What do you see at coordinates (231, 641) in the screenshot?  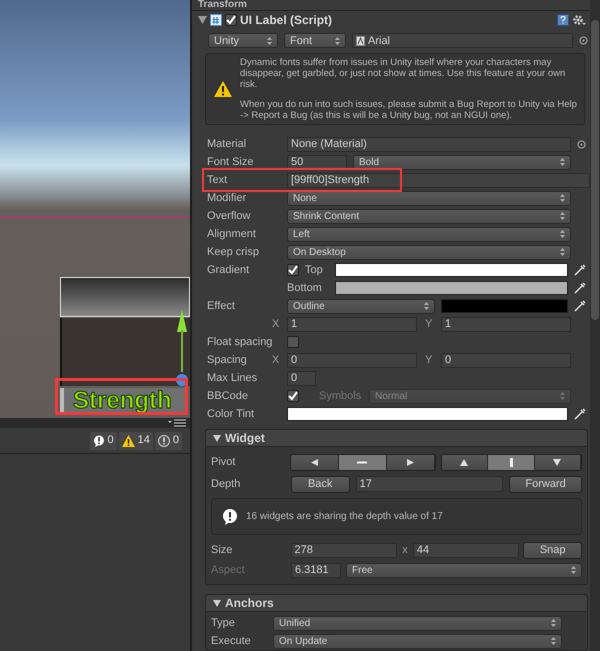 I see `property-label: Execute` at bounding box center [231, 641].